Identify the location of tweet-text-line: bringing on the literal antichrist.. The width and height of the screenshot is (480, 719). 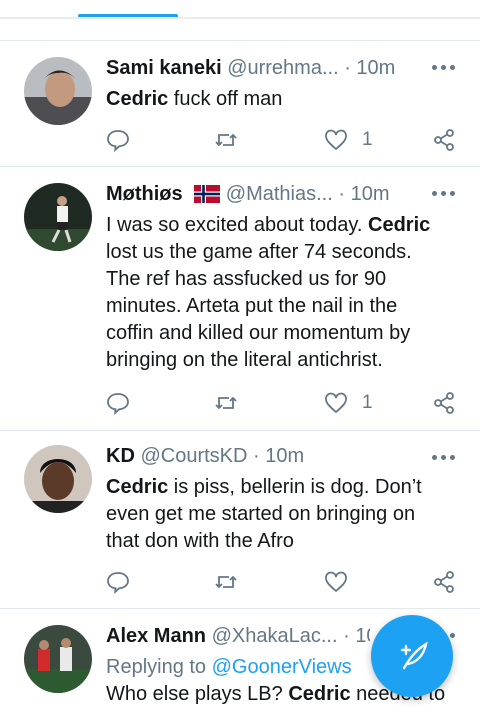
(244, 360).